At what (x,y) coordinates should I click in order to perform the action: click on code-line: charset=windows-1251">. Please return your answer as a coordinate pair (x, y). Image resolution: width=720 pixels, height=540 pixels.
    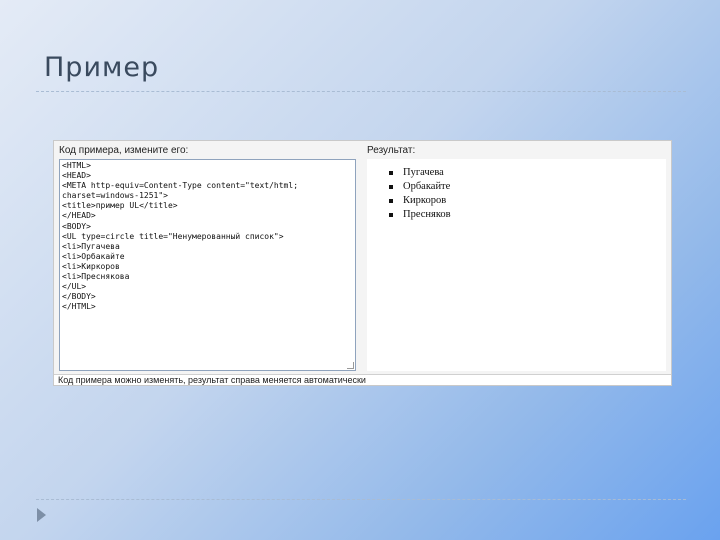
    Looking at the image, I should click on (115, 196).